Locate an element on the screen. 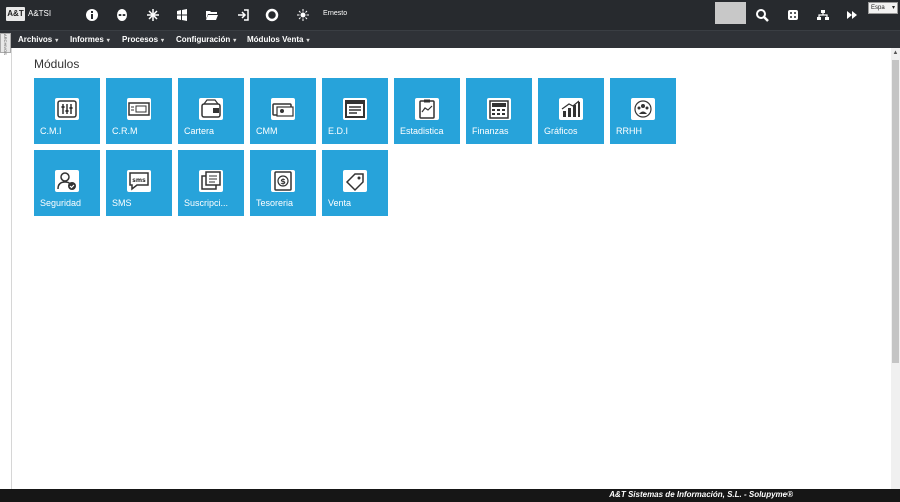 The width and height of the screenshot is (900, 502). sliders-icon is located at coordinates (67, 109).